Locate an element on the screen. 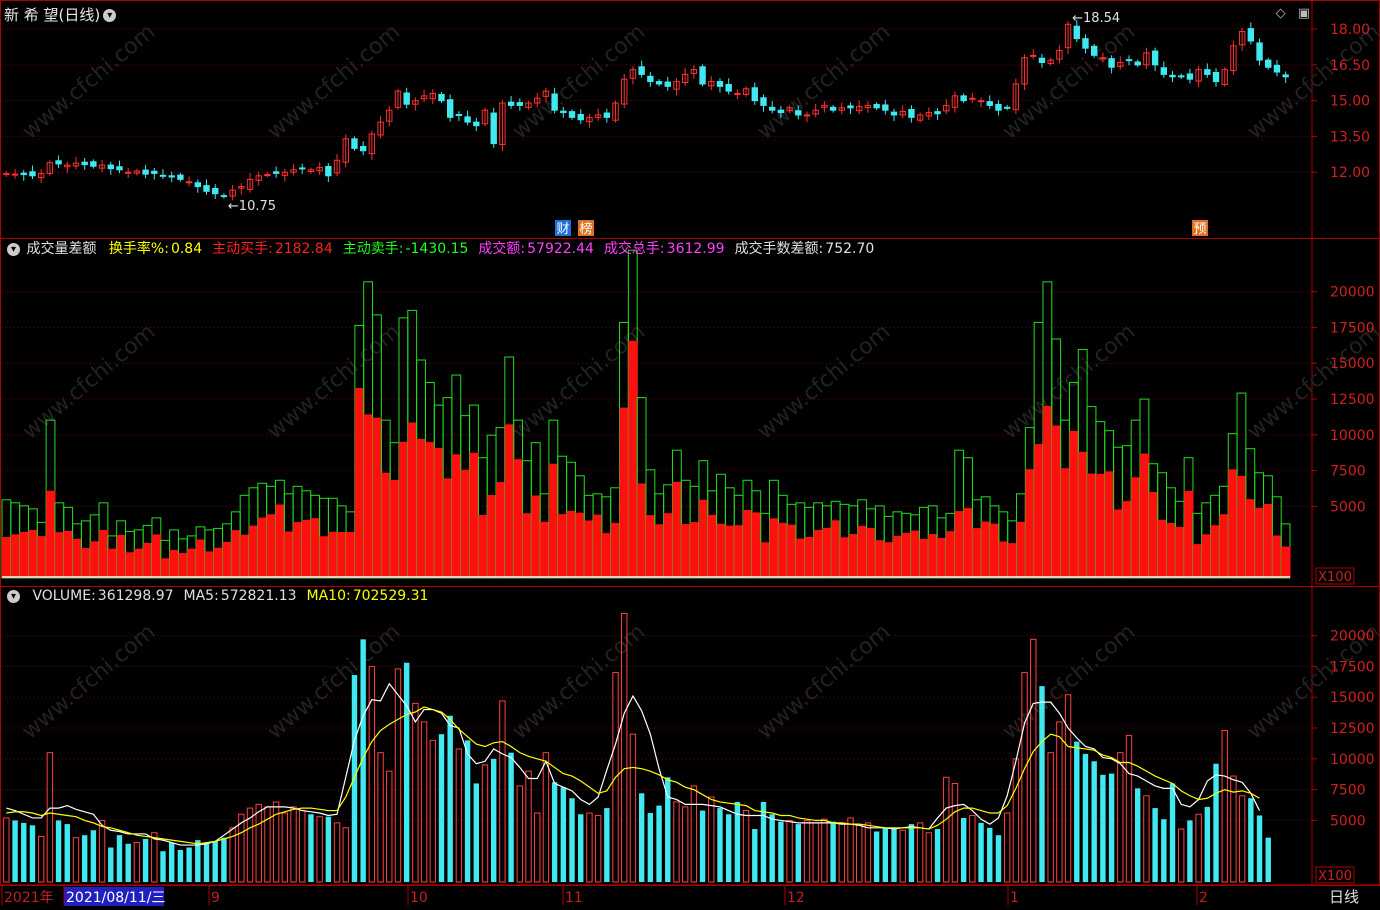  volume-tick-label: 17500 is located at coordinates (1352, 667).